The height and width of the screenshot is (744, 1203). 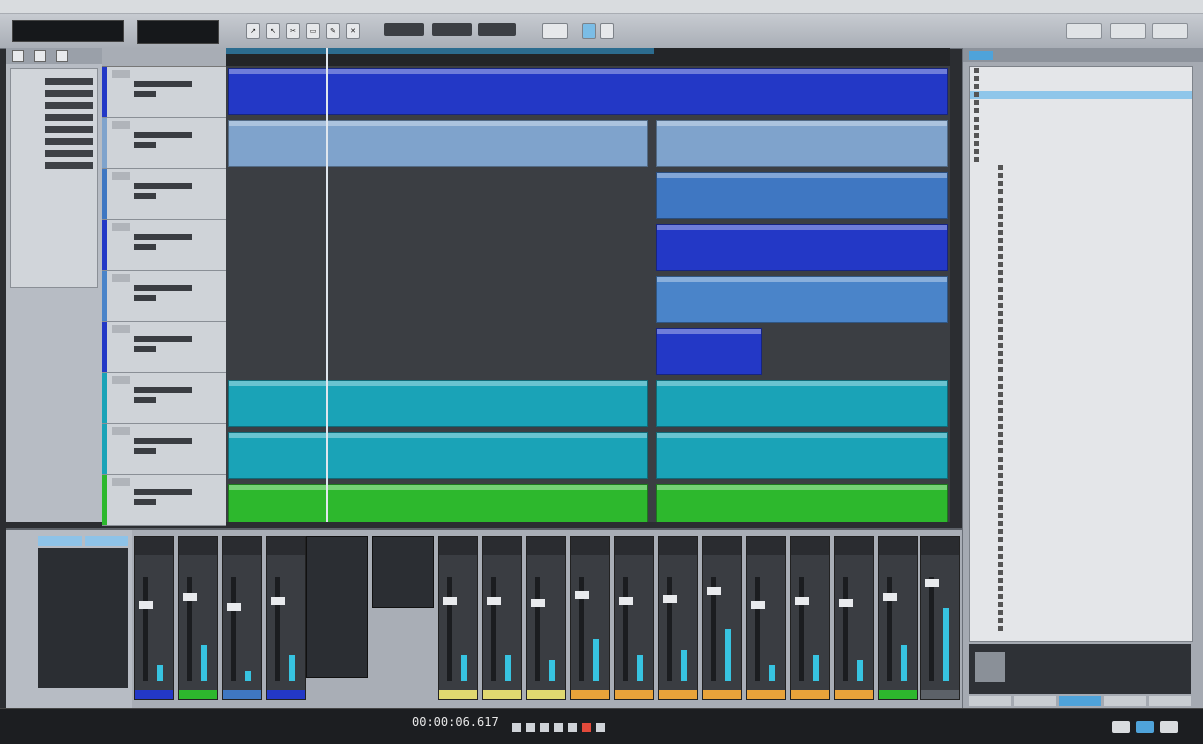 What do you see at coordinates (313, 31) in the screenshot?
I see `eraser-tool-icon: ▭` at bounding box center [313, 31].